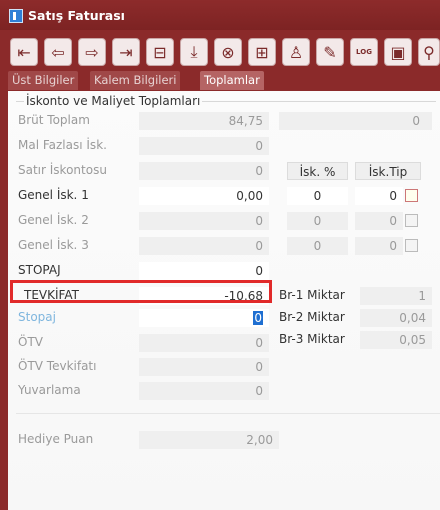 The height and width of the screenshot is (510, 440). What do you see at coordinates (76, 15) in the screenshot?
I see `window-title: Satış Faturası` at bounding box center [76, 15].